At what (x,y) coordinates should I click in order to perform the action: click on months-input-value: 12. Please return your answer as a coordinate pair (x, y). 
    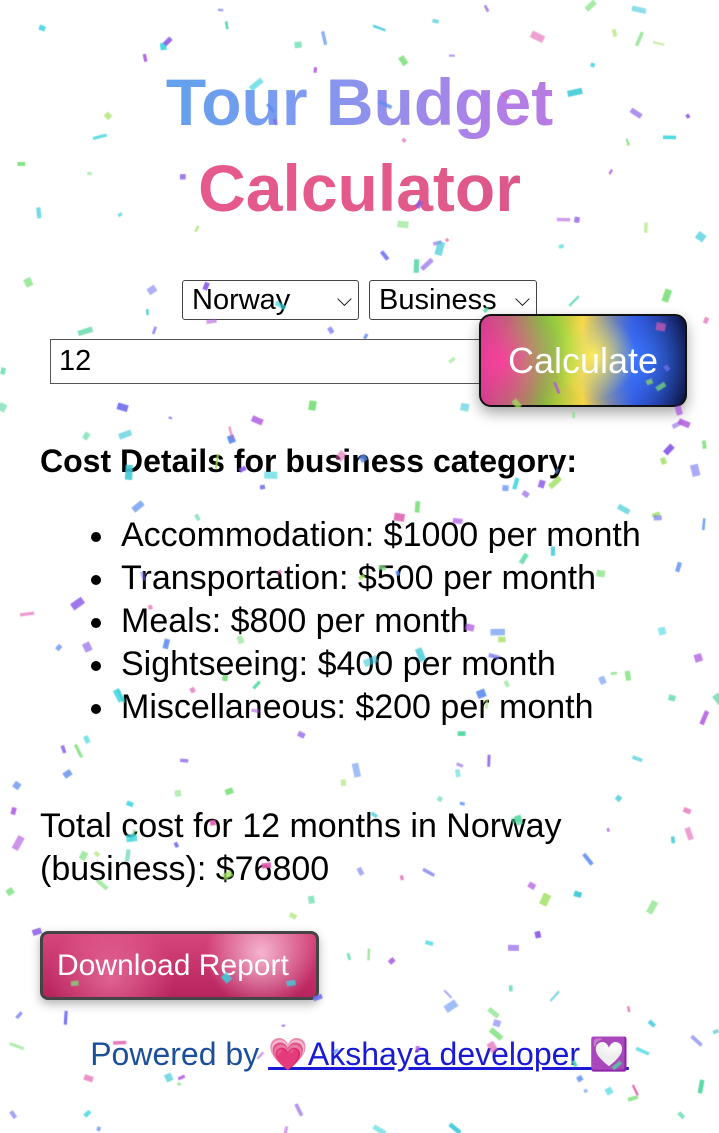
    Looking at the image, I should click on (75, 361).